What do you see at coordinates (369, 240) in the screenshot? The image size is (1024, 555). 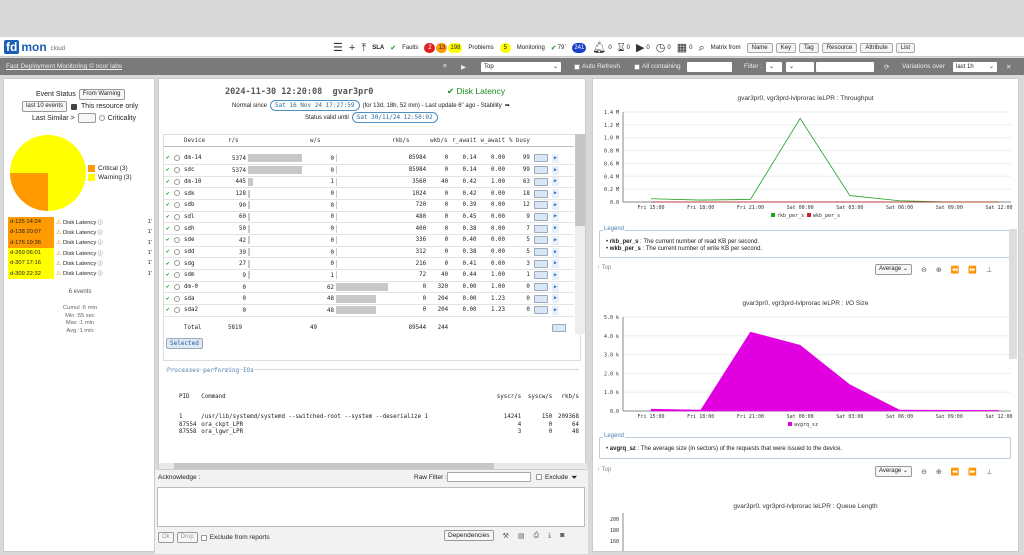 I see `disk-row: ✔ sde 42 0 336 0 0.40 0.00 5 ▶` at bounding box center [369, 240].